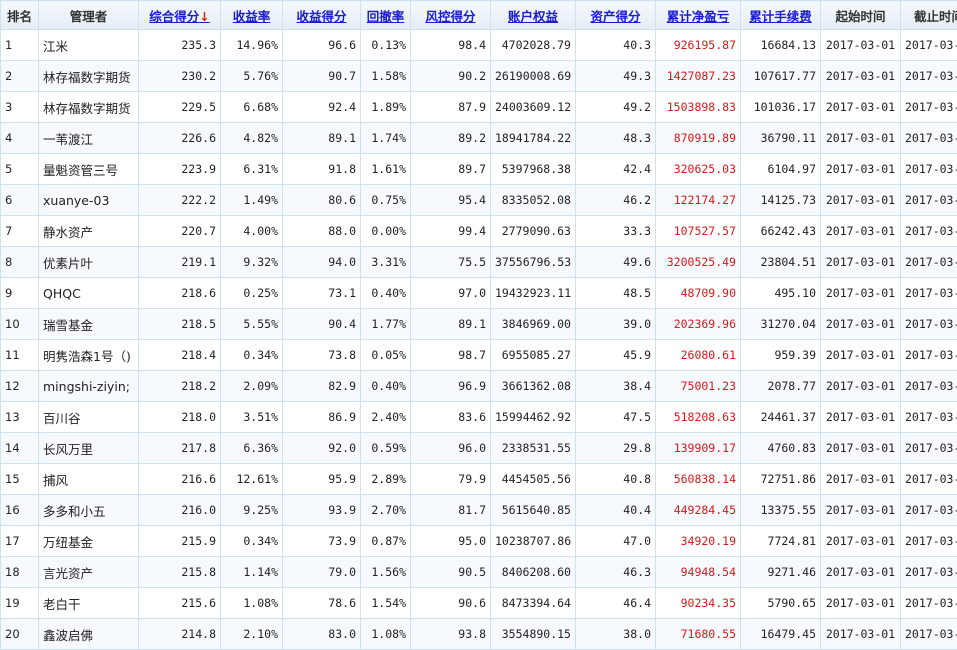  Describe the element at coordinates (252, 76) in the screenshot. I see `return-rate-cell: 5.76%` at that location.